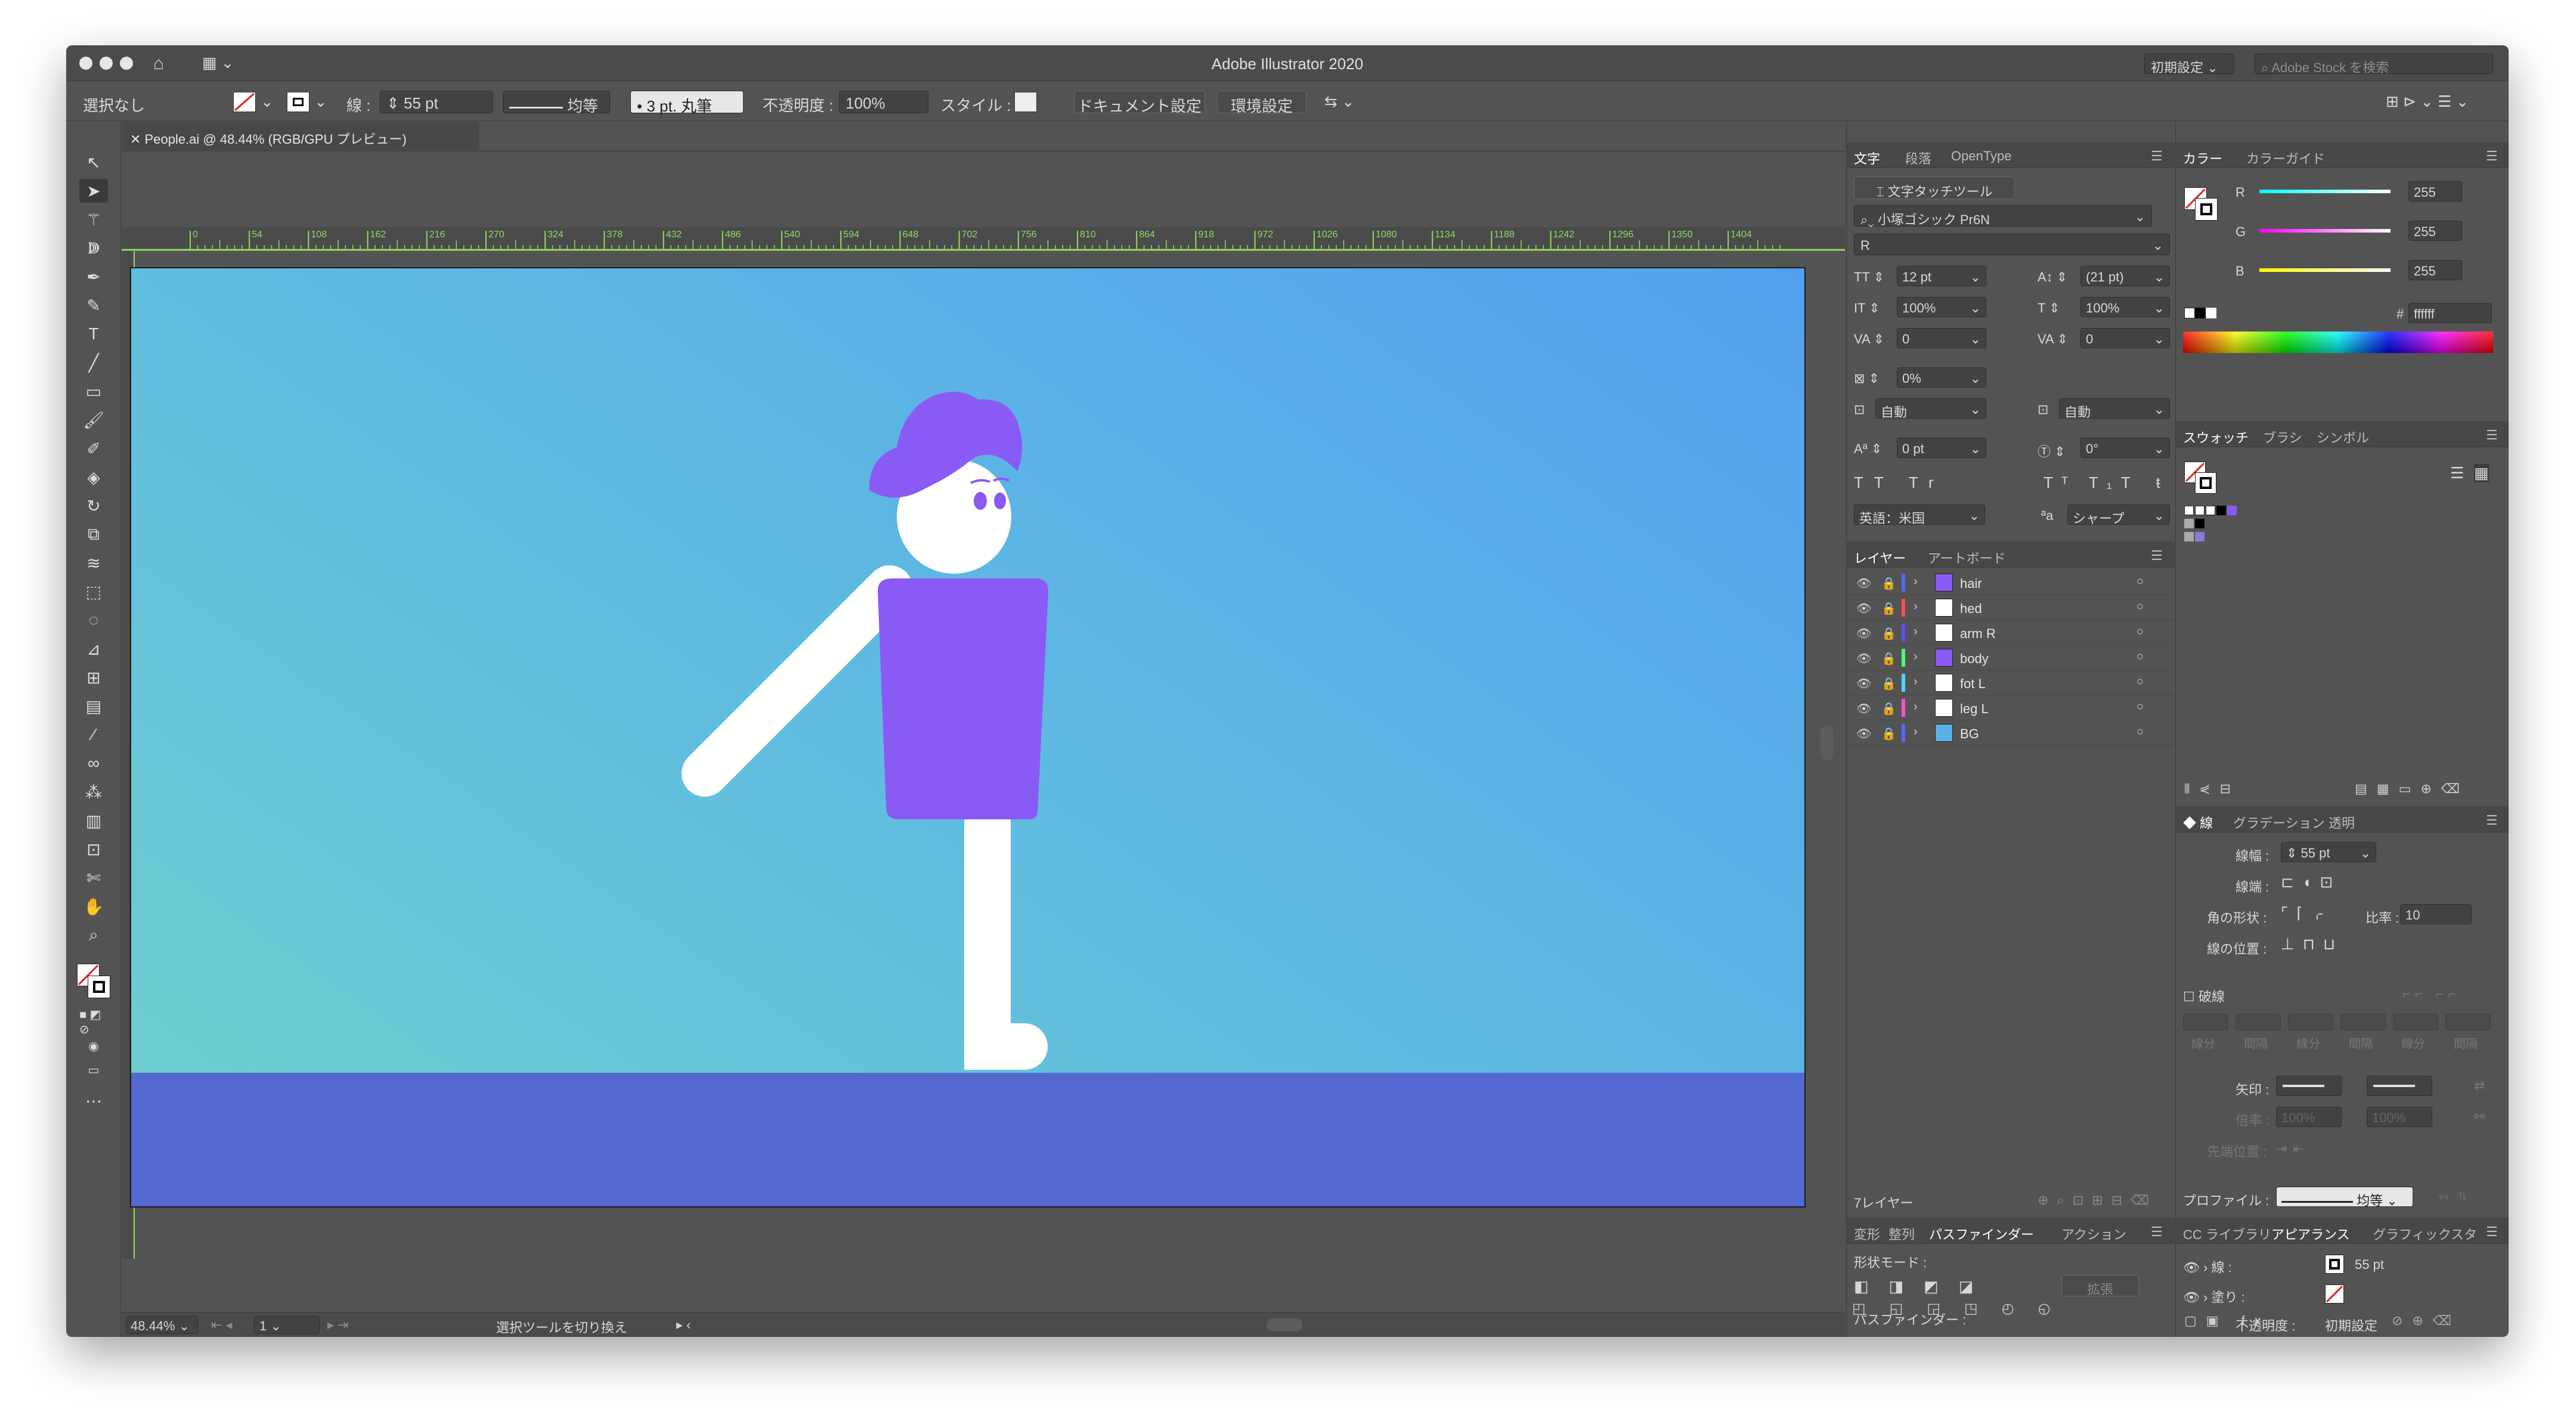 Image resolution: width=2576 pixels, height=1424 pixels. I want to click on tab-graphic-styles: グラフィックスタ, so click(2425, 1233).